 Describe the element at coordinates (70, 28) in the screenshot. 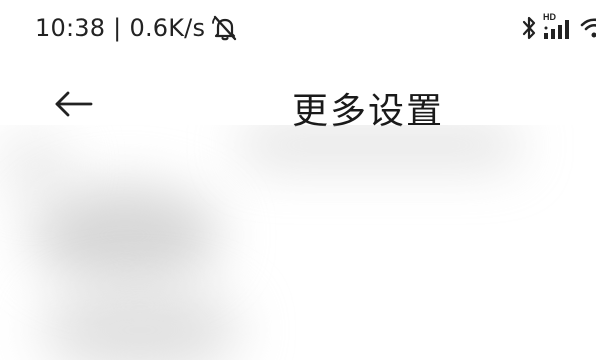

I see `status-time: 10:38` at that location.